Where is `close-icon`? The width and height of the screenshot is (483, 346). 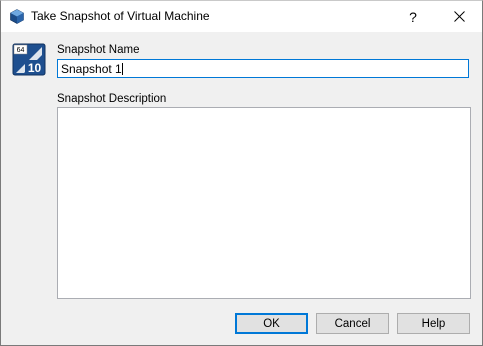 close-icon is located at coordinates (459, 16).